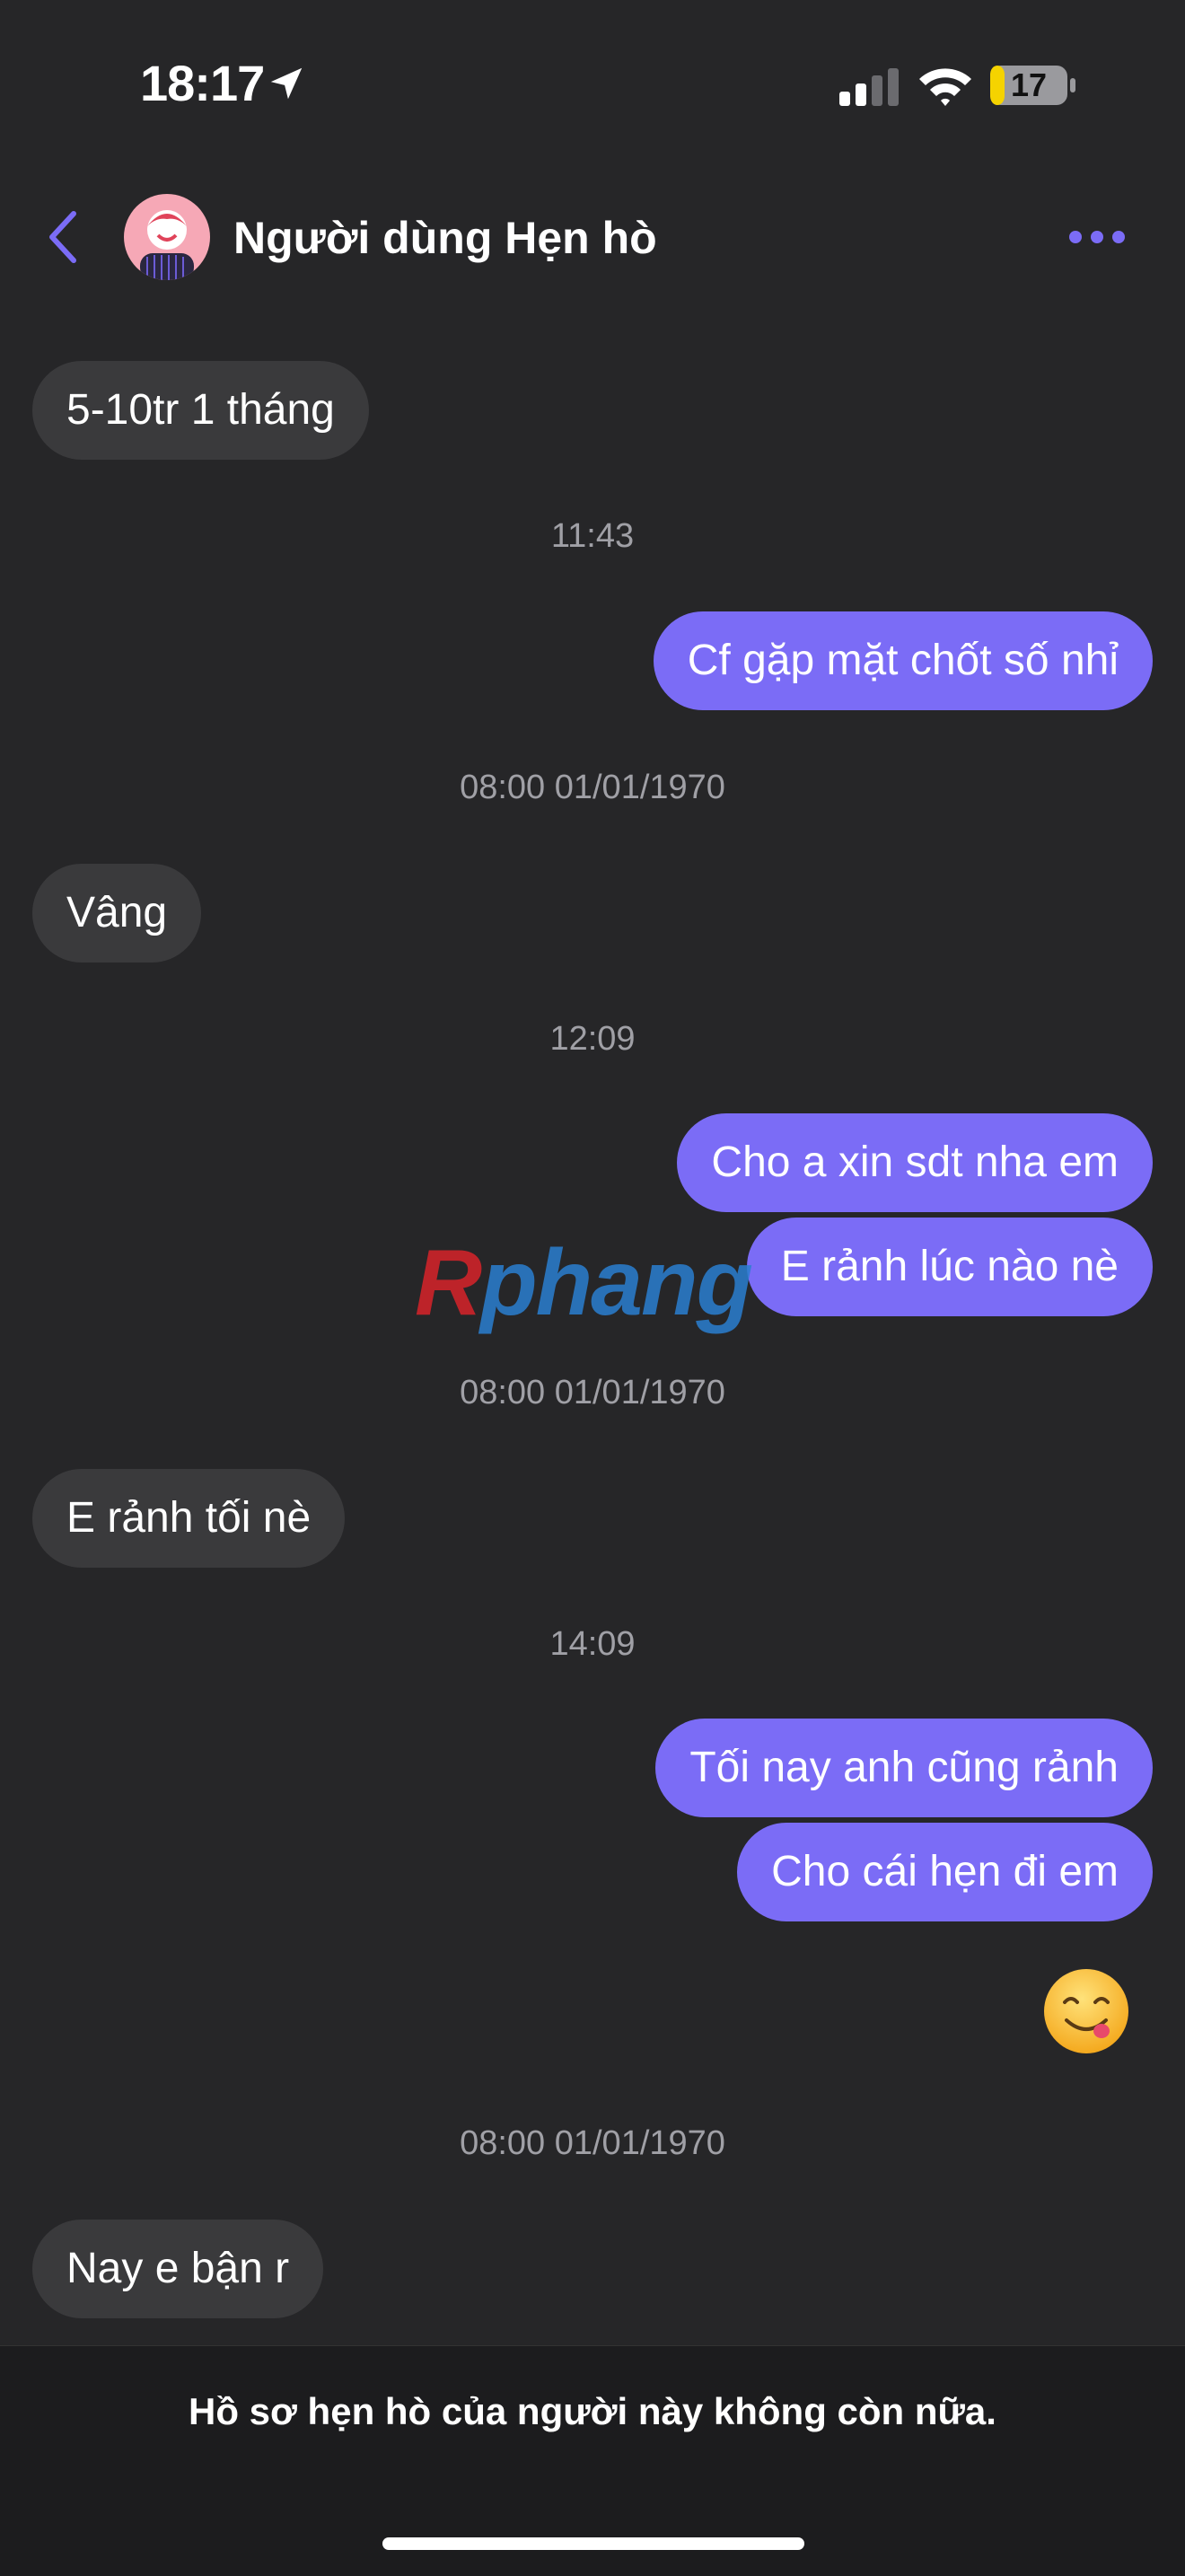 This screenshot has height=2576, width=1185. I want to click on status-bar: 18:17 17, so click(592, 85).